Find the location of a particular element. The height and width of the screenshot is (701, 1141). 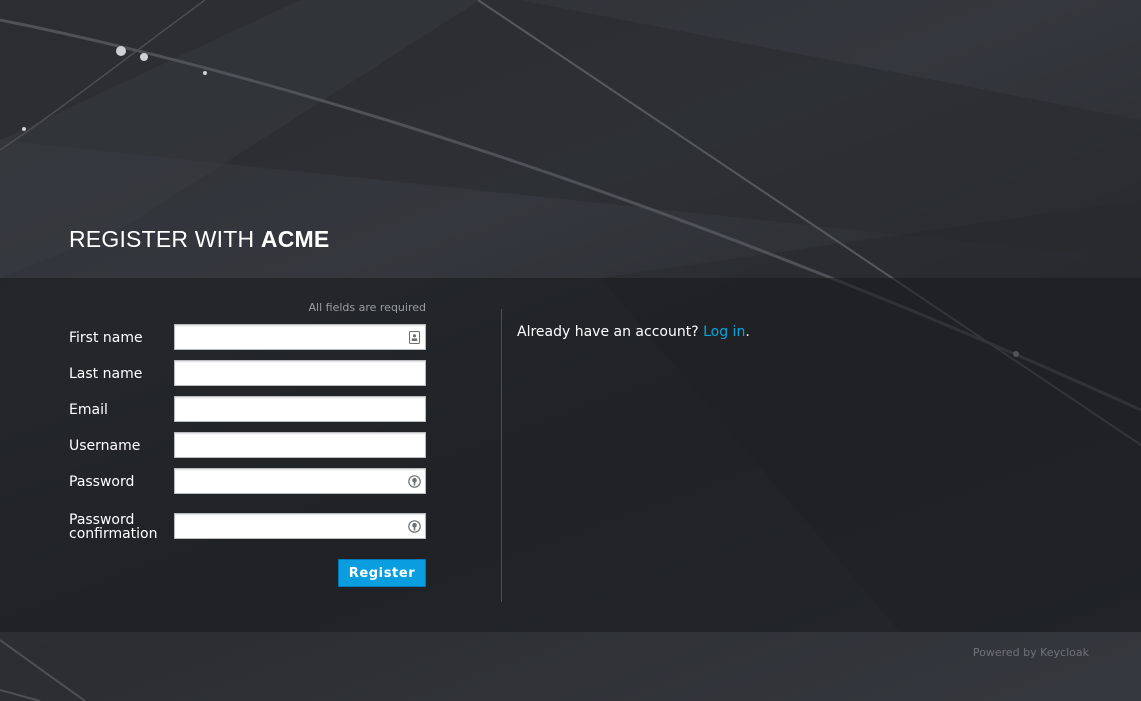

login-prompt: Already have an account? Log in. is located at coordinates (633, 332).